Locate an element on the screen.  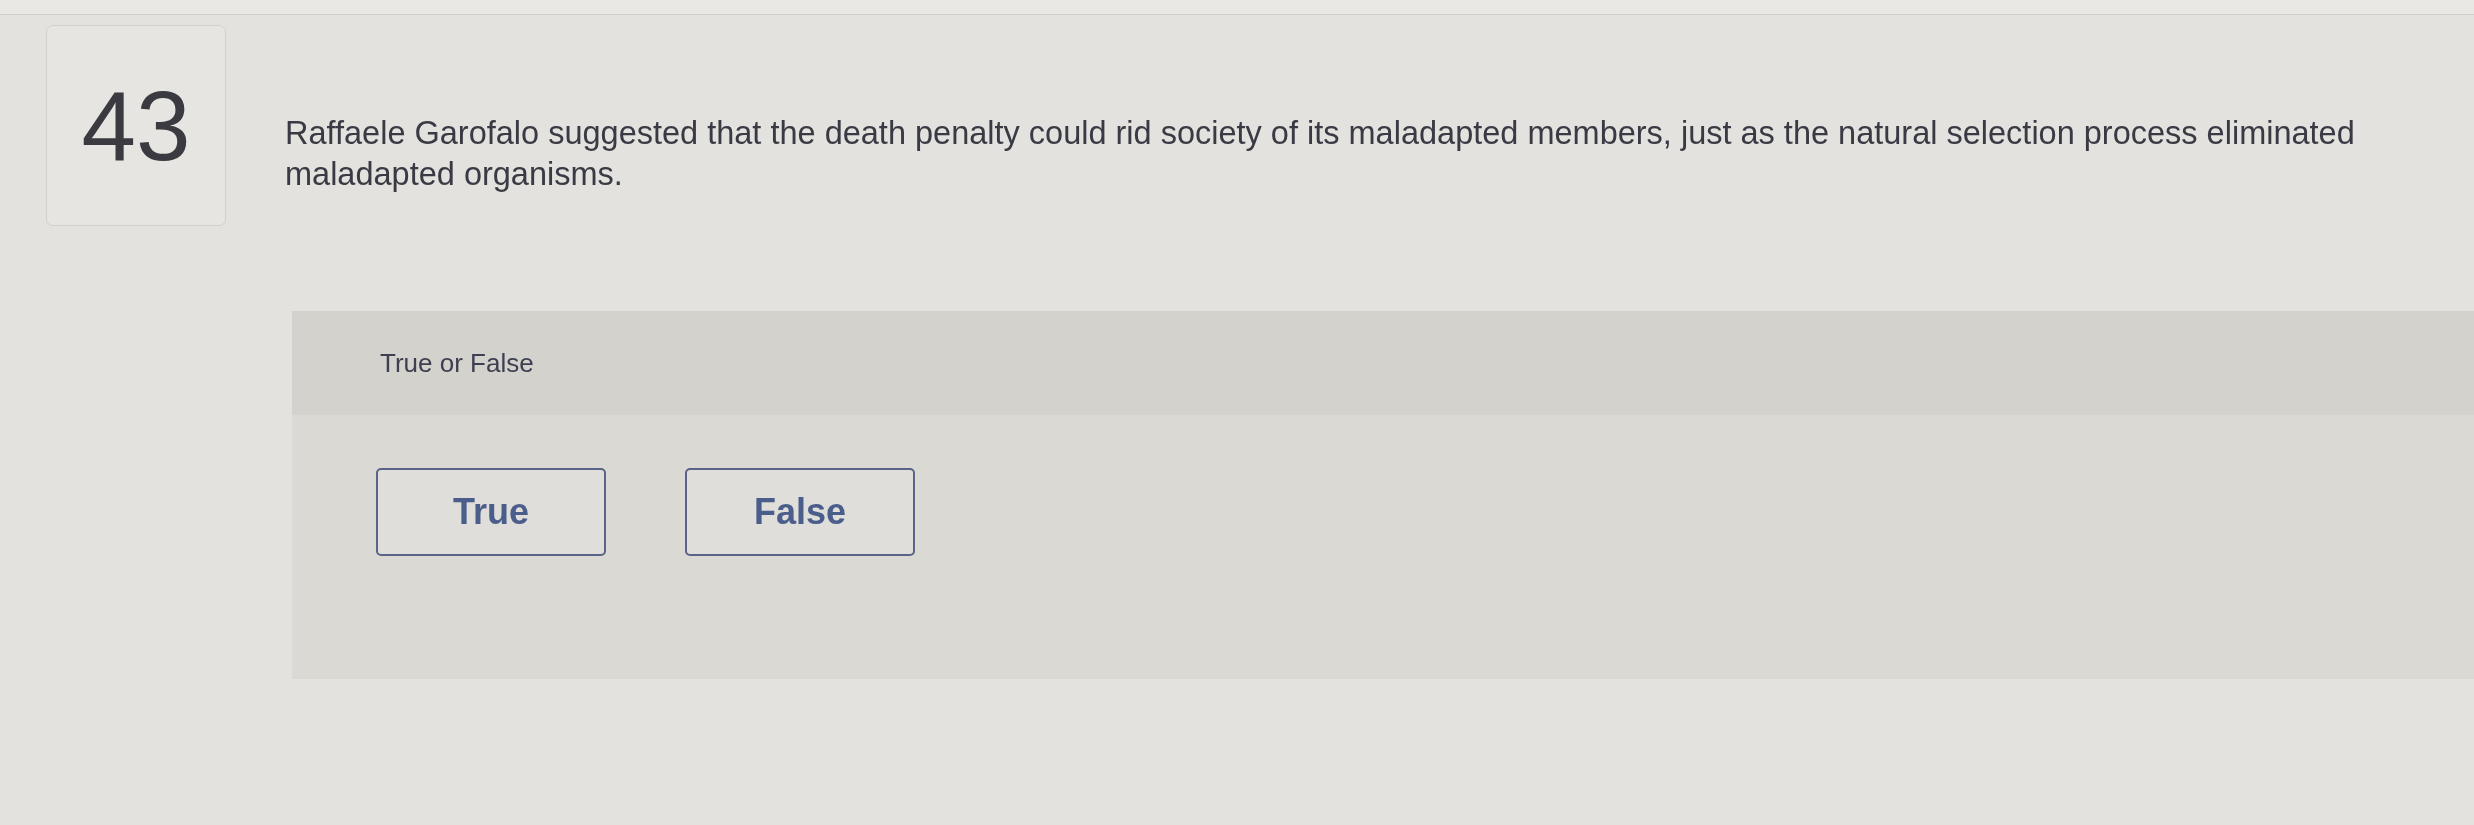
question-text: Raffaele Garofalo suggested that the death penalty could rid society of its maladapted members, just as the natural selection process eliminated maladapted organisms. is located at coordinates (1320, 154).